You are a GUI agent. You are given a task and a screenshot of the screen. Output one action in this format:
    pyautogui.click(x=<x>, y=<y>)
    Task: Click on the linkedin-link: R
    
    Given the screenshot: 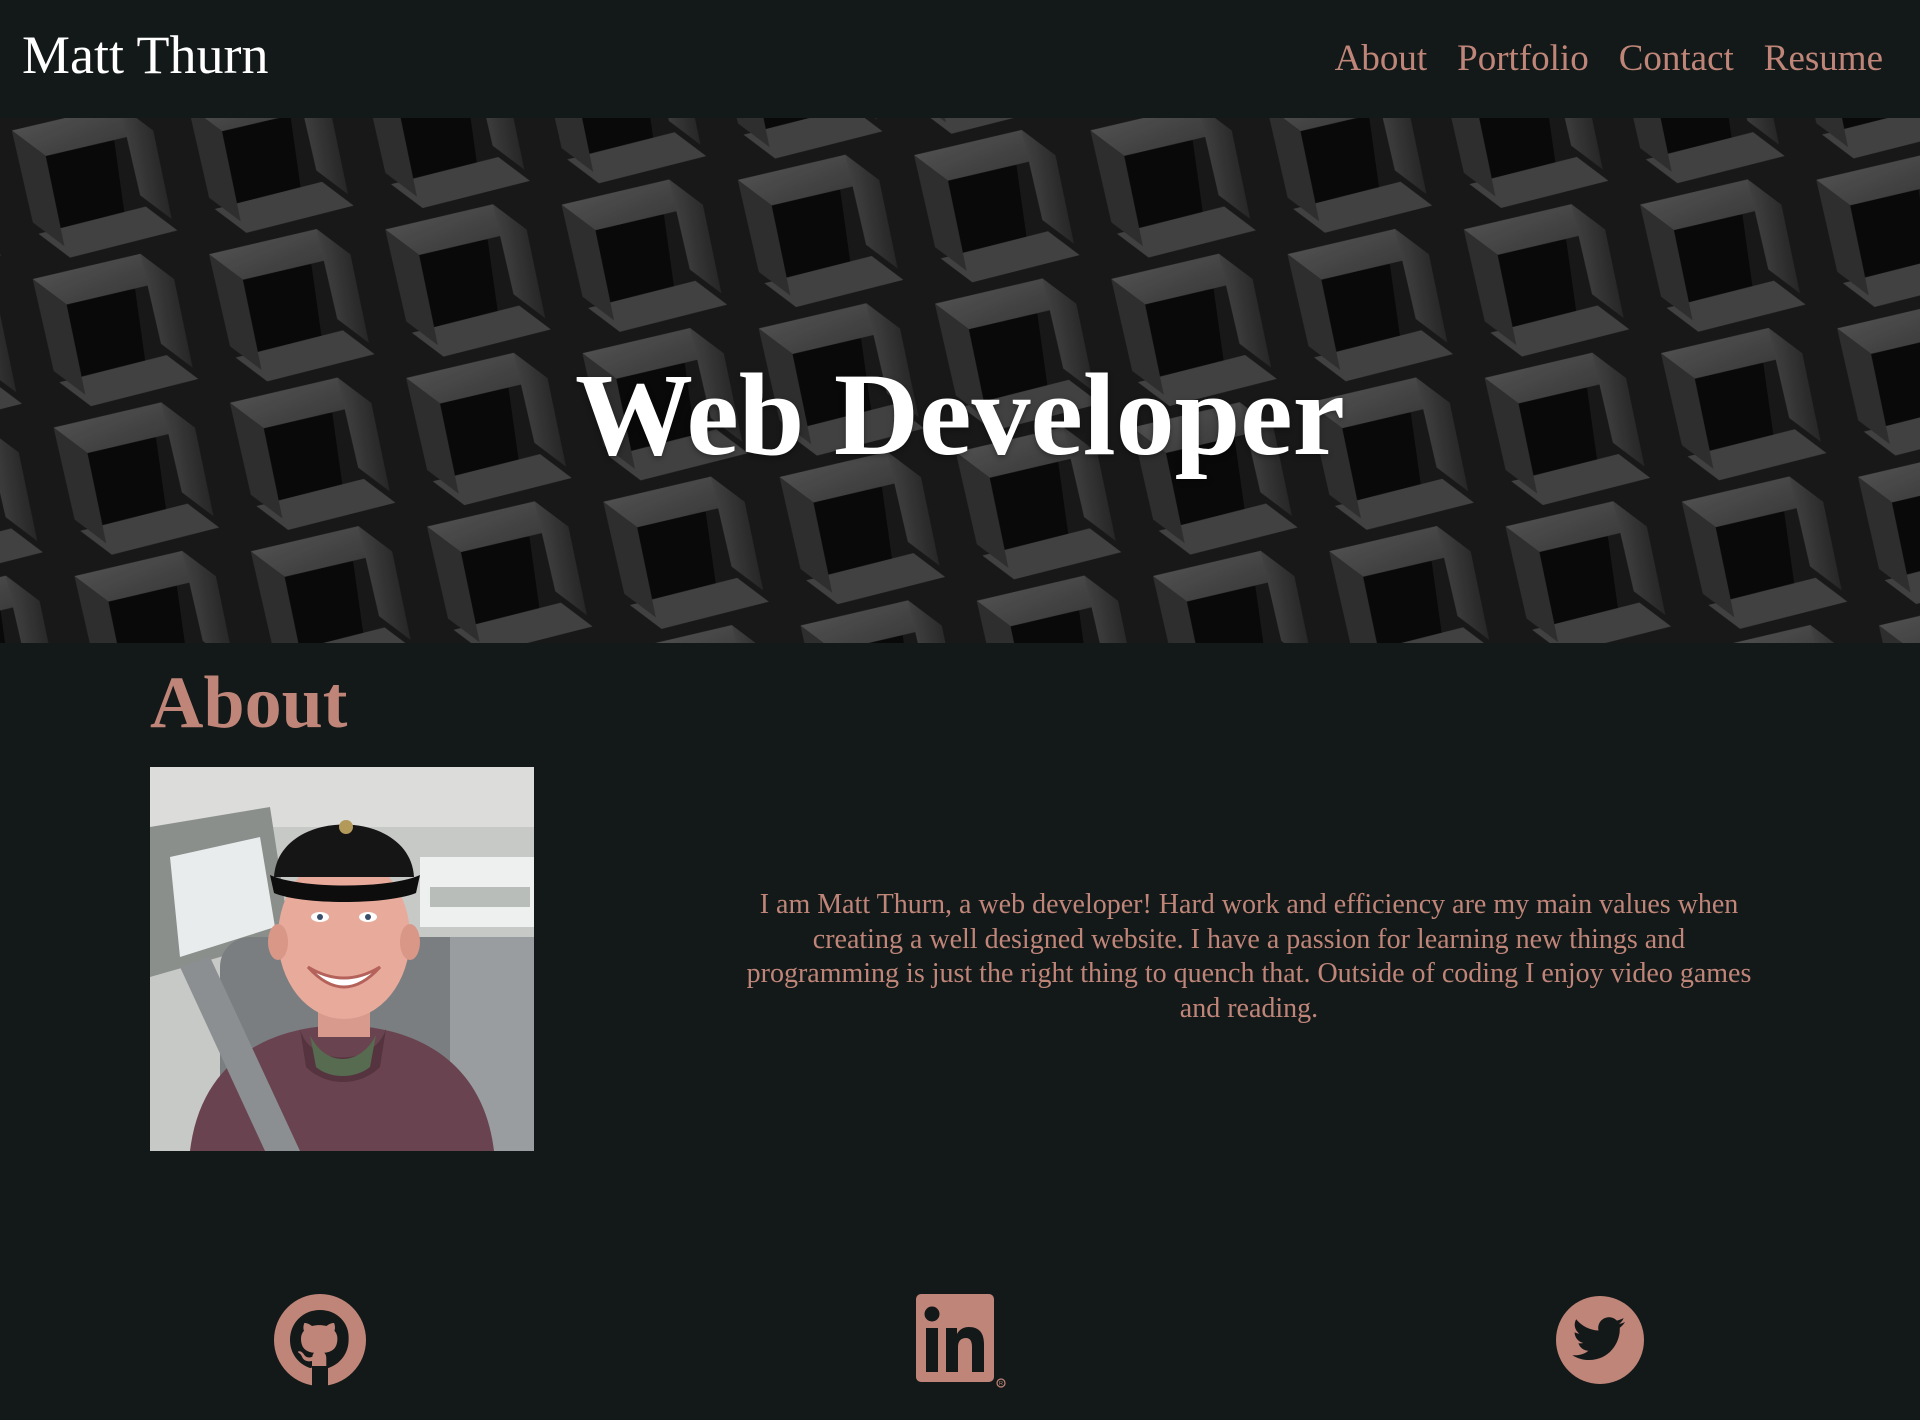 What is the action you would take?
    pyautogui.click(x=960, y=1340)
    